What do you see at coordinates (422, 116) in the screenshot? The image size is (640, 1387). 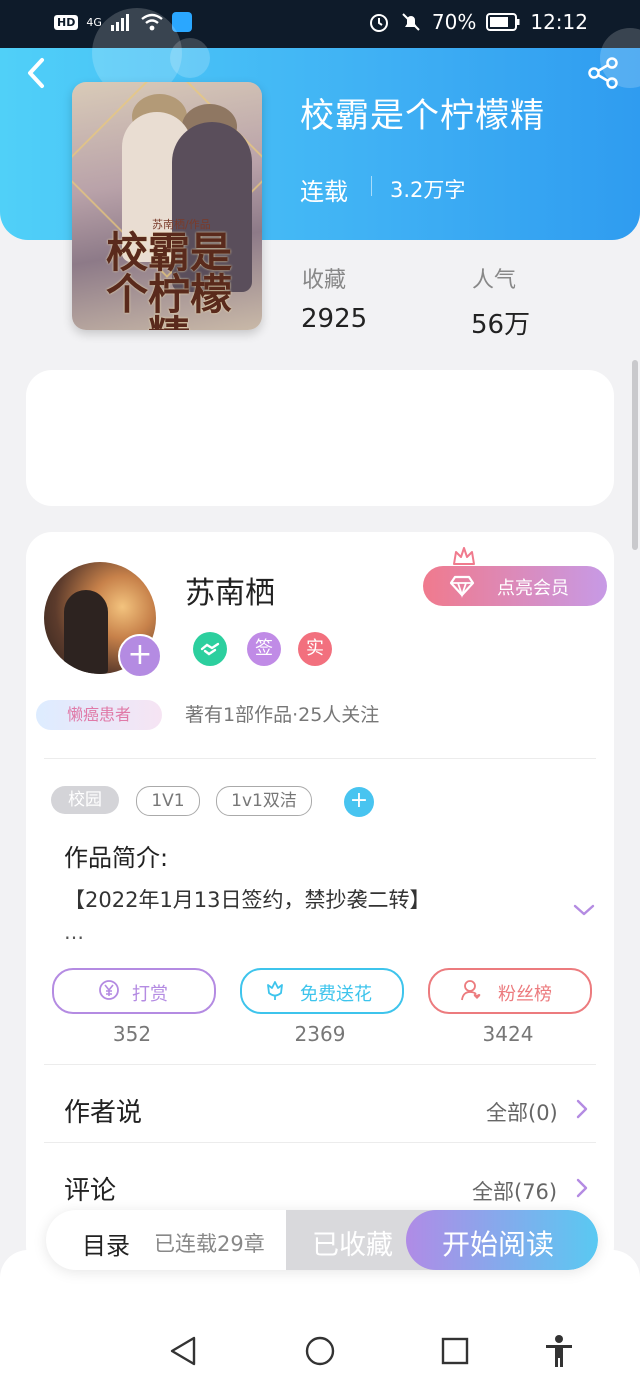 I see `book-title: 校霸是个柠檬精` at bounding box center [422, 116].